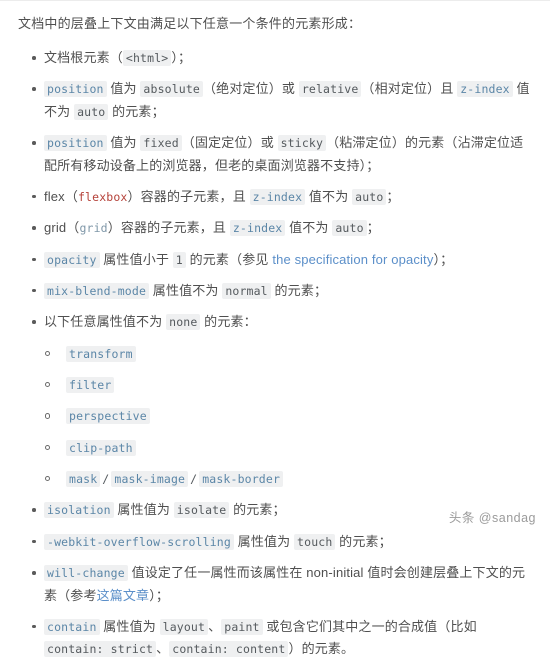  Describe the element at coordinates (90, 385) in the screenshot. I see `code-span: filter` at that location.